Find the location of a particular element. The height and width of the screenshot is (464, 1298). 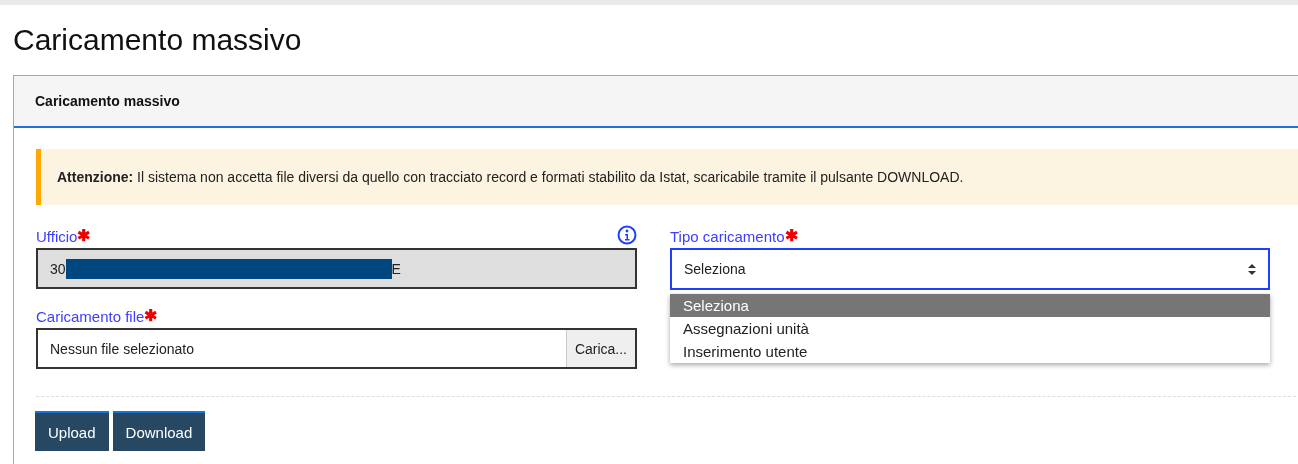

dropdown-option: Seleziona is located at coordinates (970, 305).